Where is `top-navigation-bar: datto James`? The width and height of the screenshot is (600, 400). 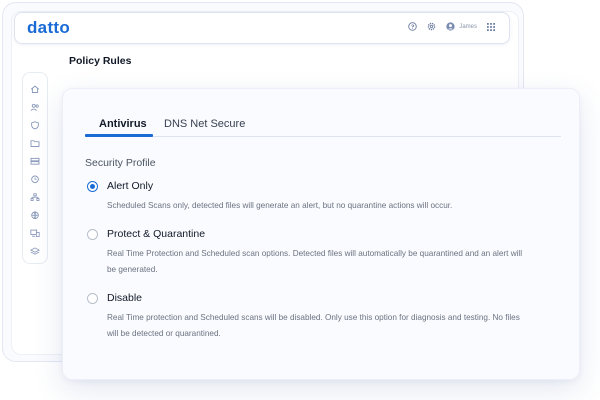
top-navigation-bar: datto James is located at coordinates (262, 28).